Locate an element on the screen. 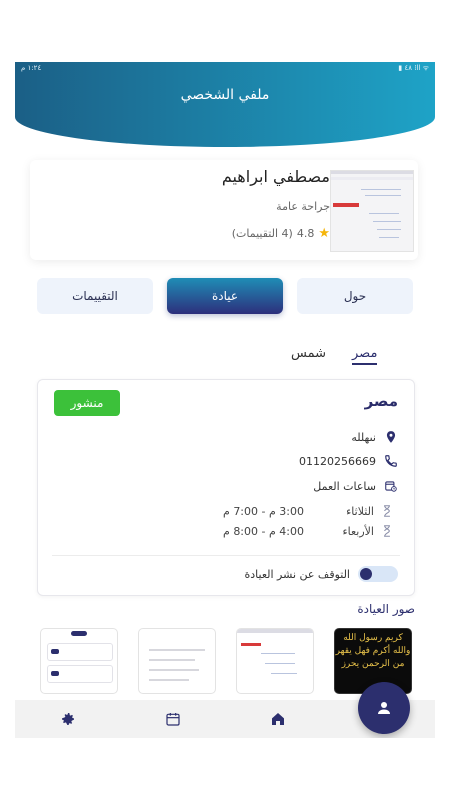 The width and height of the screenshot is (450, 800). calendar-clock-icon is located at coordinates (391, 486).